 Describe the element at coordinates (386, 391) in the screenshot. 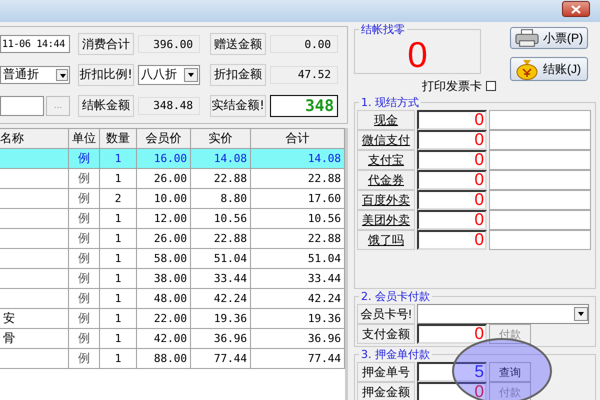

I see `field-label: 押金金额` at that location.